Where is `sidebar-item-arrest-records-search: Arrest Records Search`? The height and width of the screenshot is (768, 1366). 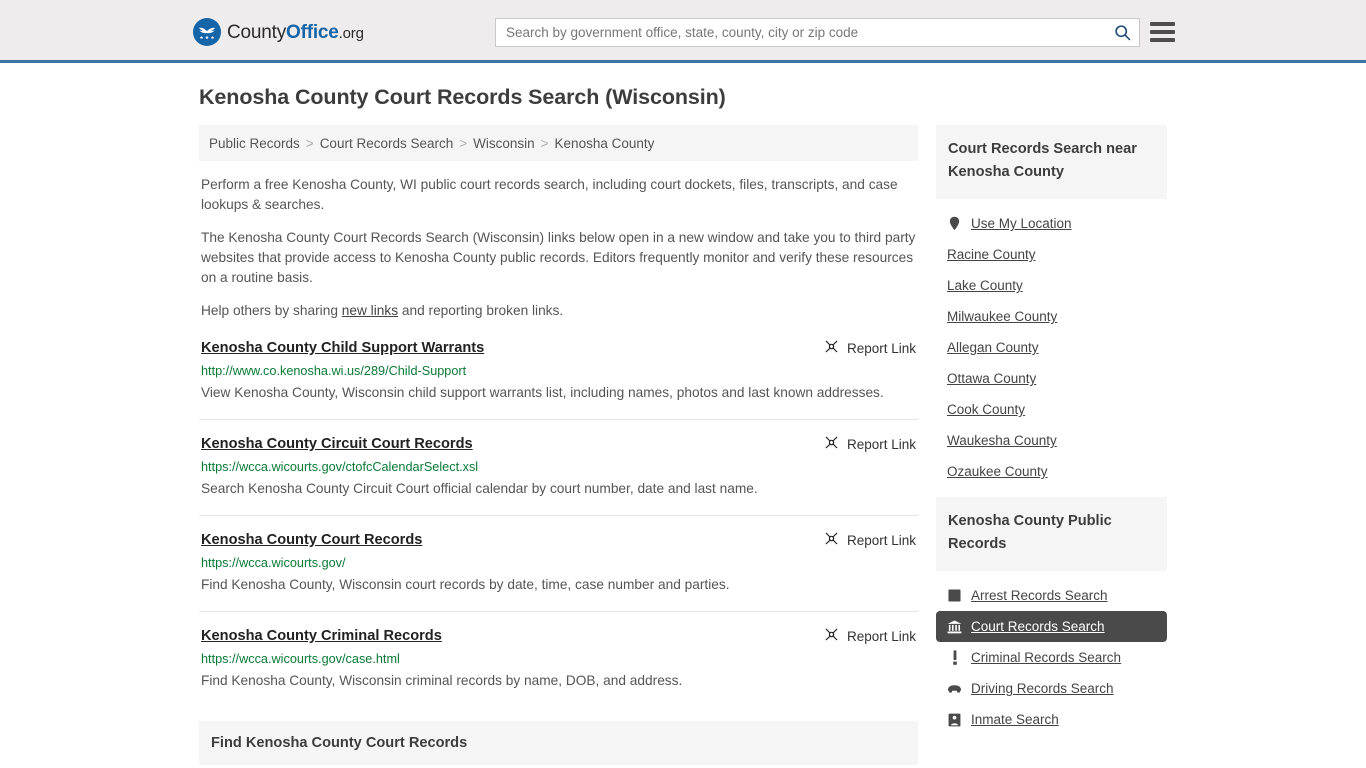
sidebar-item-arrest-records-search: Arrest Records Search is located at coordinates (1051, 595).